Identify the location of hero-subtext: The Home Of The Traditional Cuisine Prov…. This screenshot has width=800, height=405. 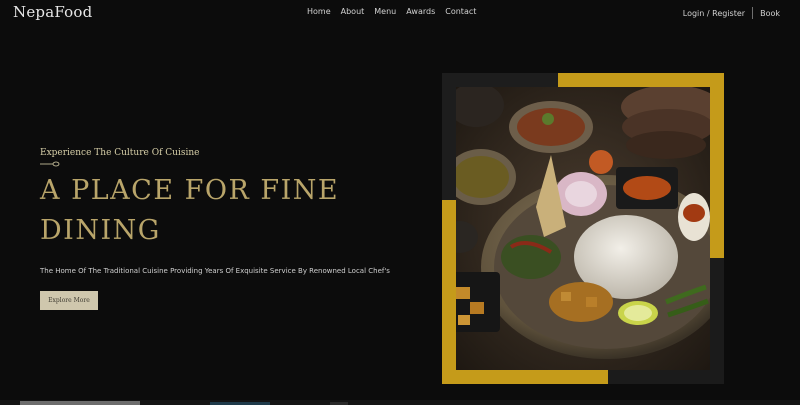
(215, 271).